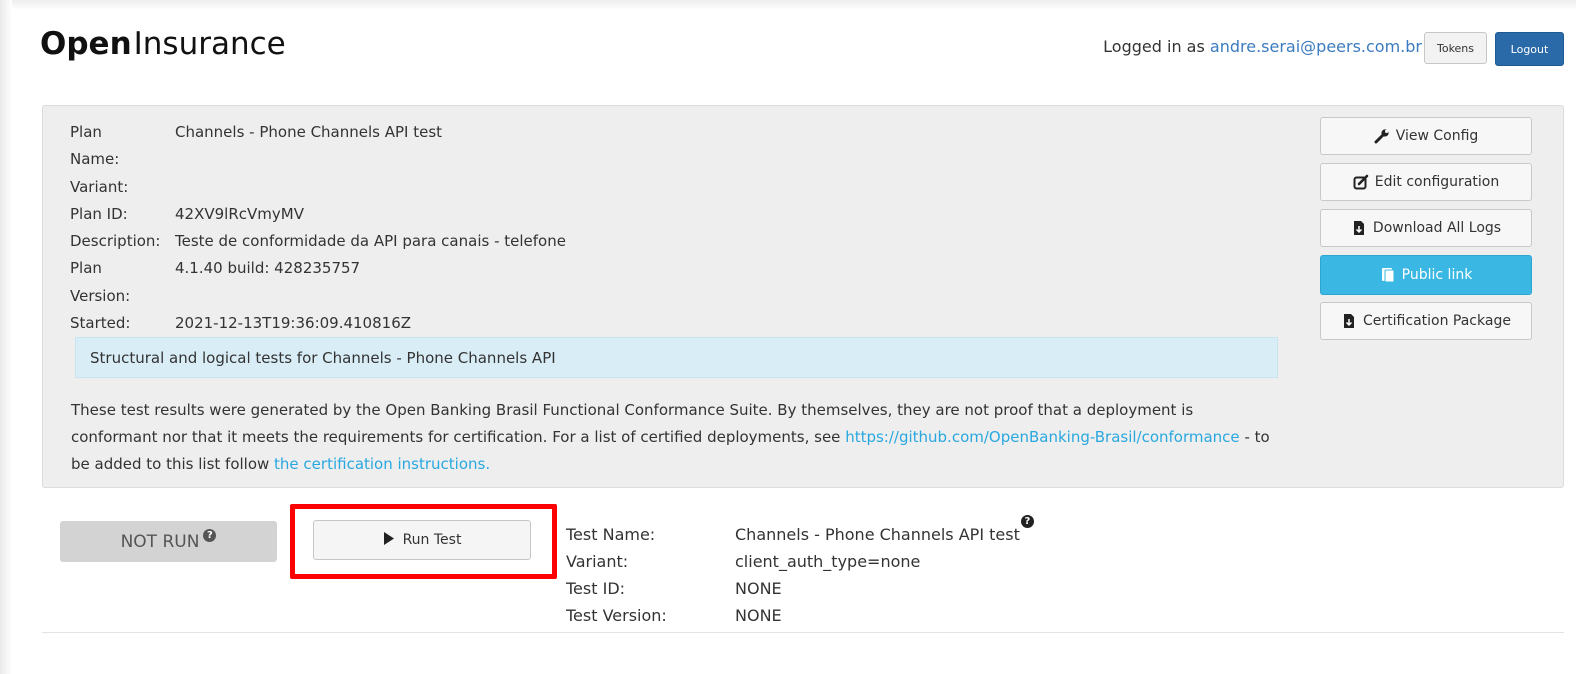 The height and width of the screenshot is (674, 1576). Describe the element at coordinates (611, 534) in the screenshot. I see `test-detail-label: Test Name:` at that location.